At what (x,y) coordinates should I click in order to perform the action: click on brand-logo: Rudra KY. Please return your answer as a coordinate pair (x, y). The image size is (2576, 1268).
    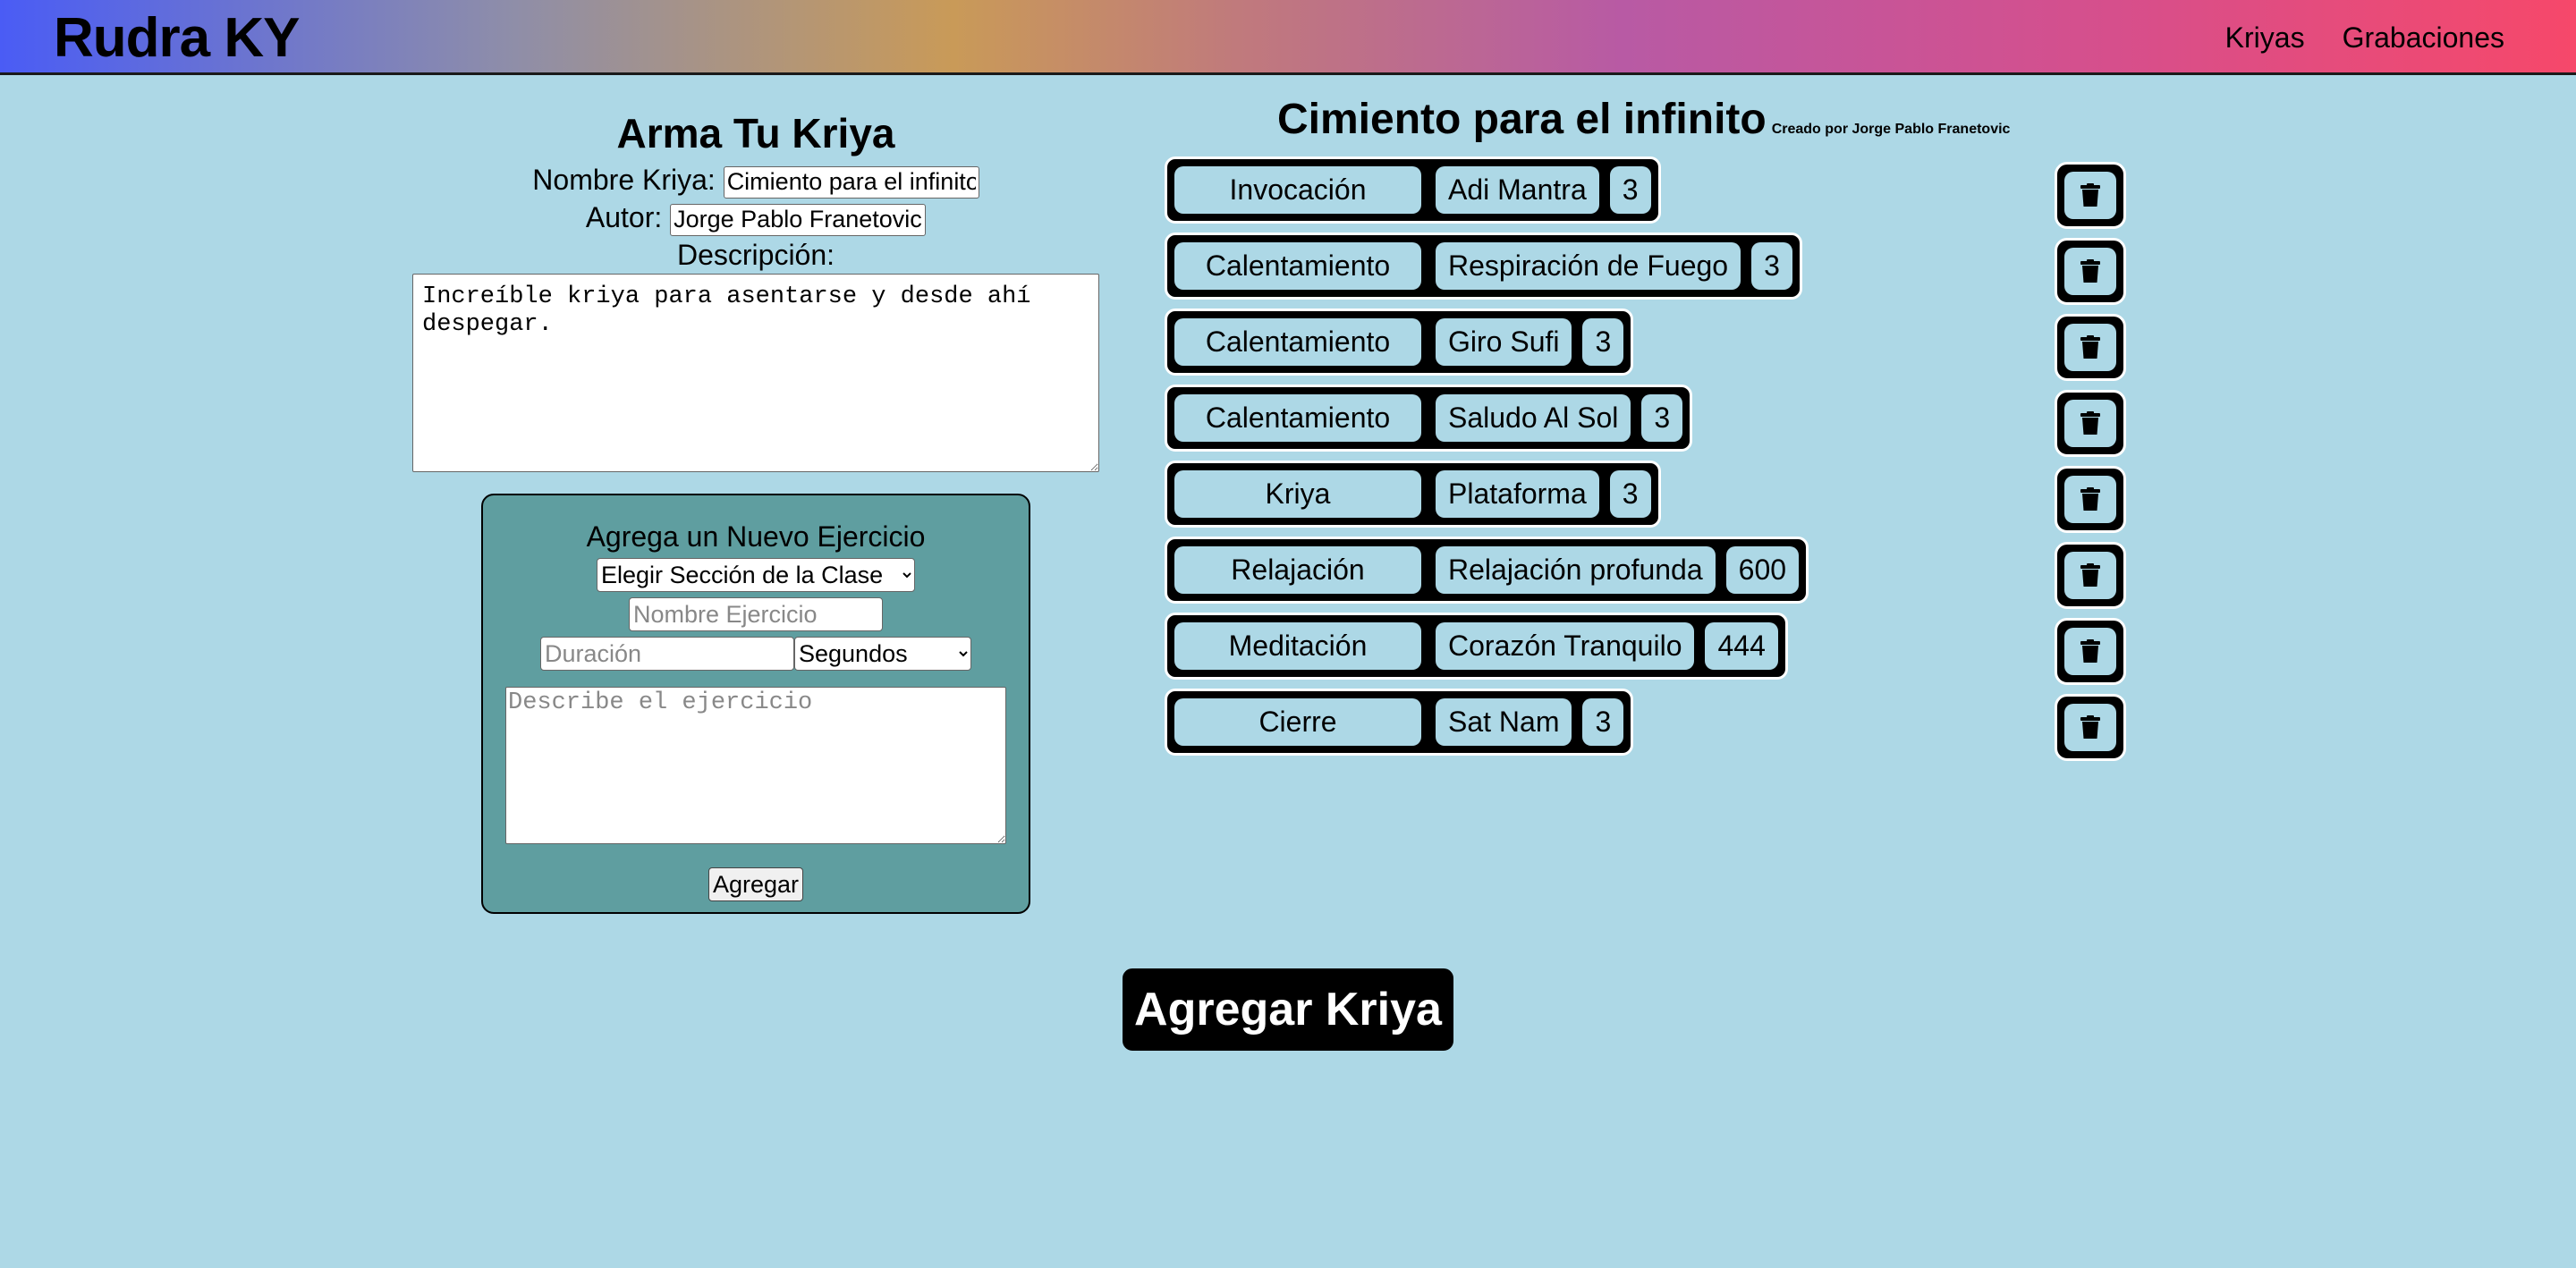
    Looking at the image, I should click on (177, 38).